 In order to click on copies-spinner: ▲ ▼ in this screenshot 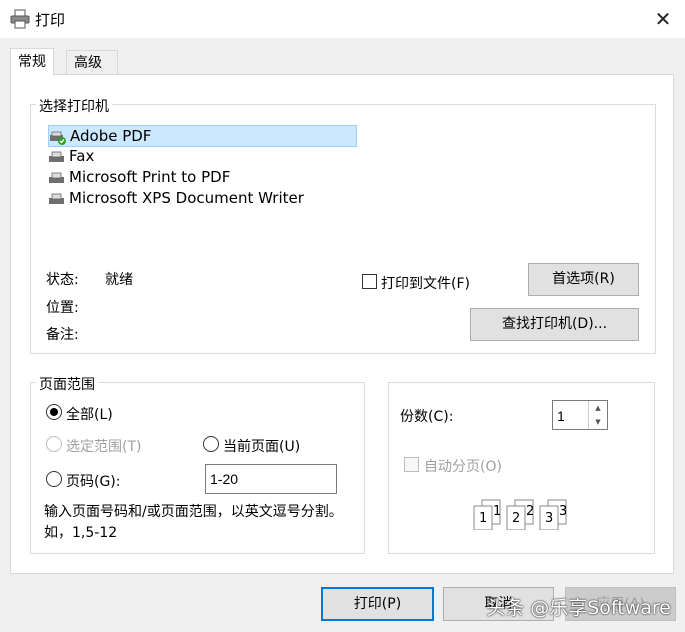, I will do `click(580, 415)`.